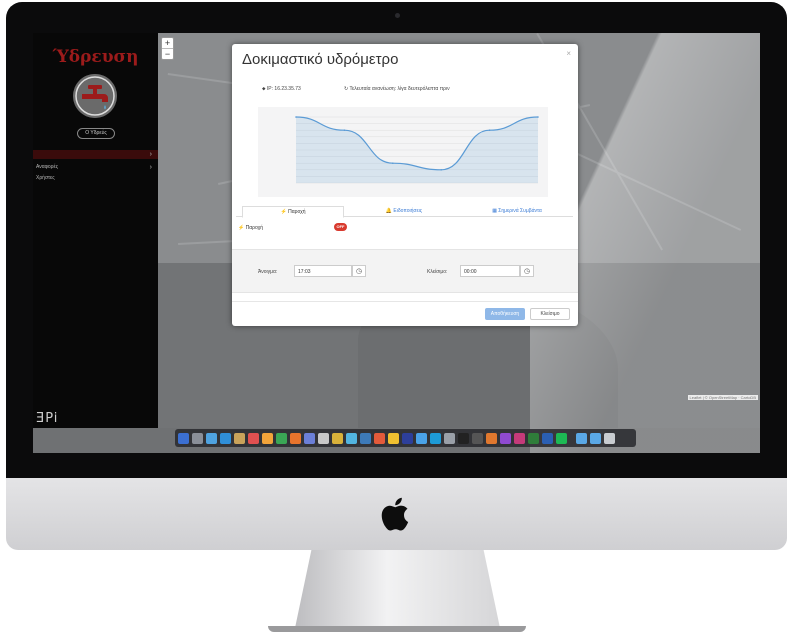 The height and width of the screenshot is (637, 793). Describe the element at coordinates (517, 211) in the screenshot. I see `tab-today-events: ▦ Σημερινά Συμβάντα` at that location.